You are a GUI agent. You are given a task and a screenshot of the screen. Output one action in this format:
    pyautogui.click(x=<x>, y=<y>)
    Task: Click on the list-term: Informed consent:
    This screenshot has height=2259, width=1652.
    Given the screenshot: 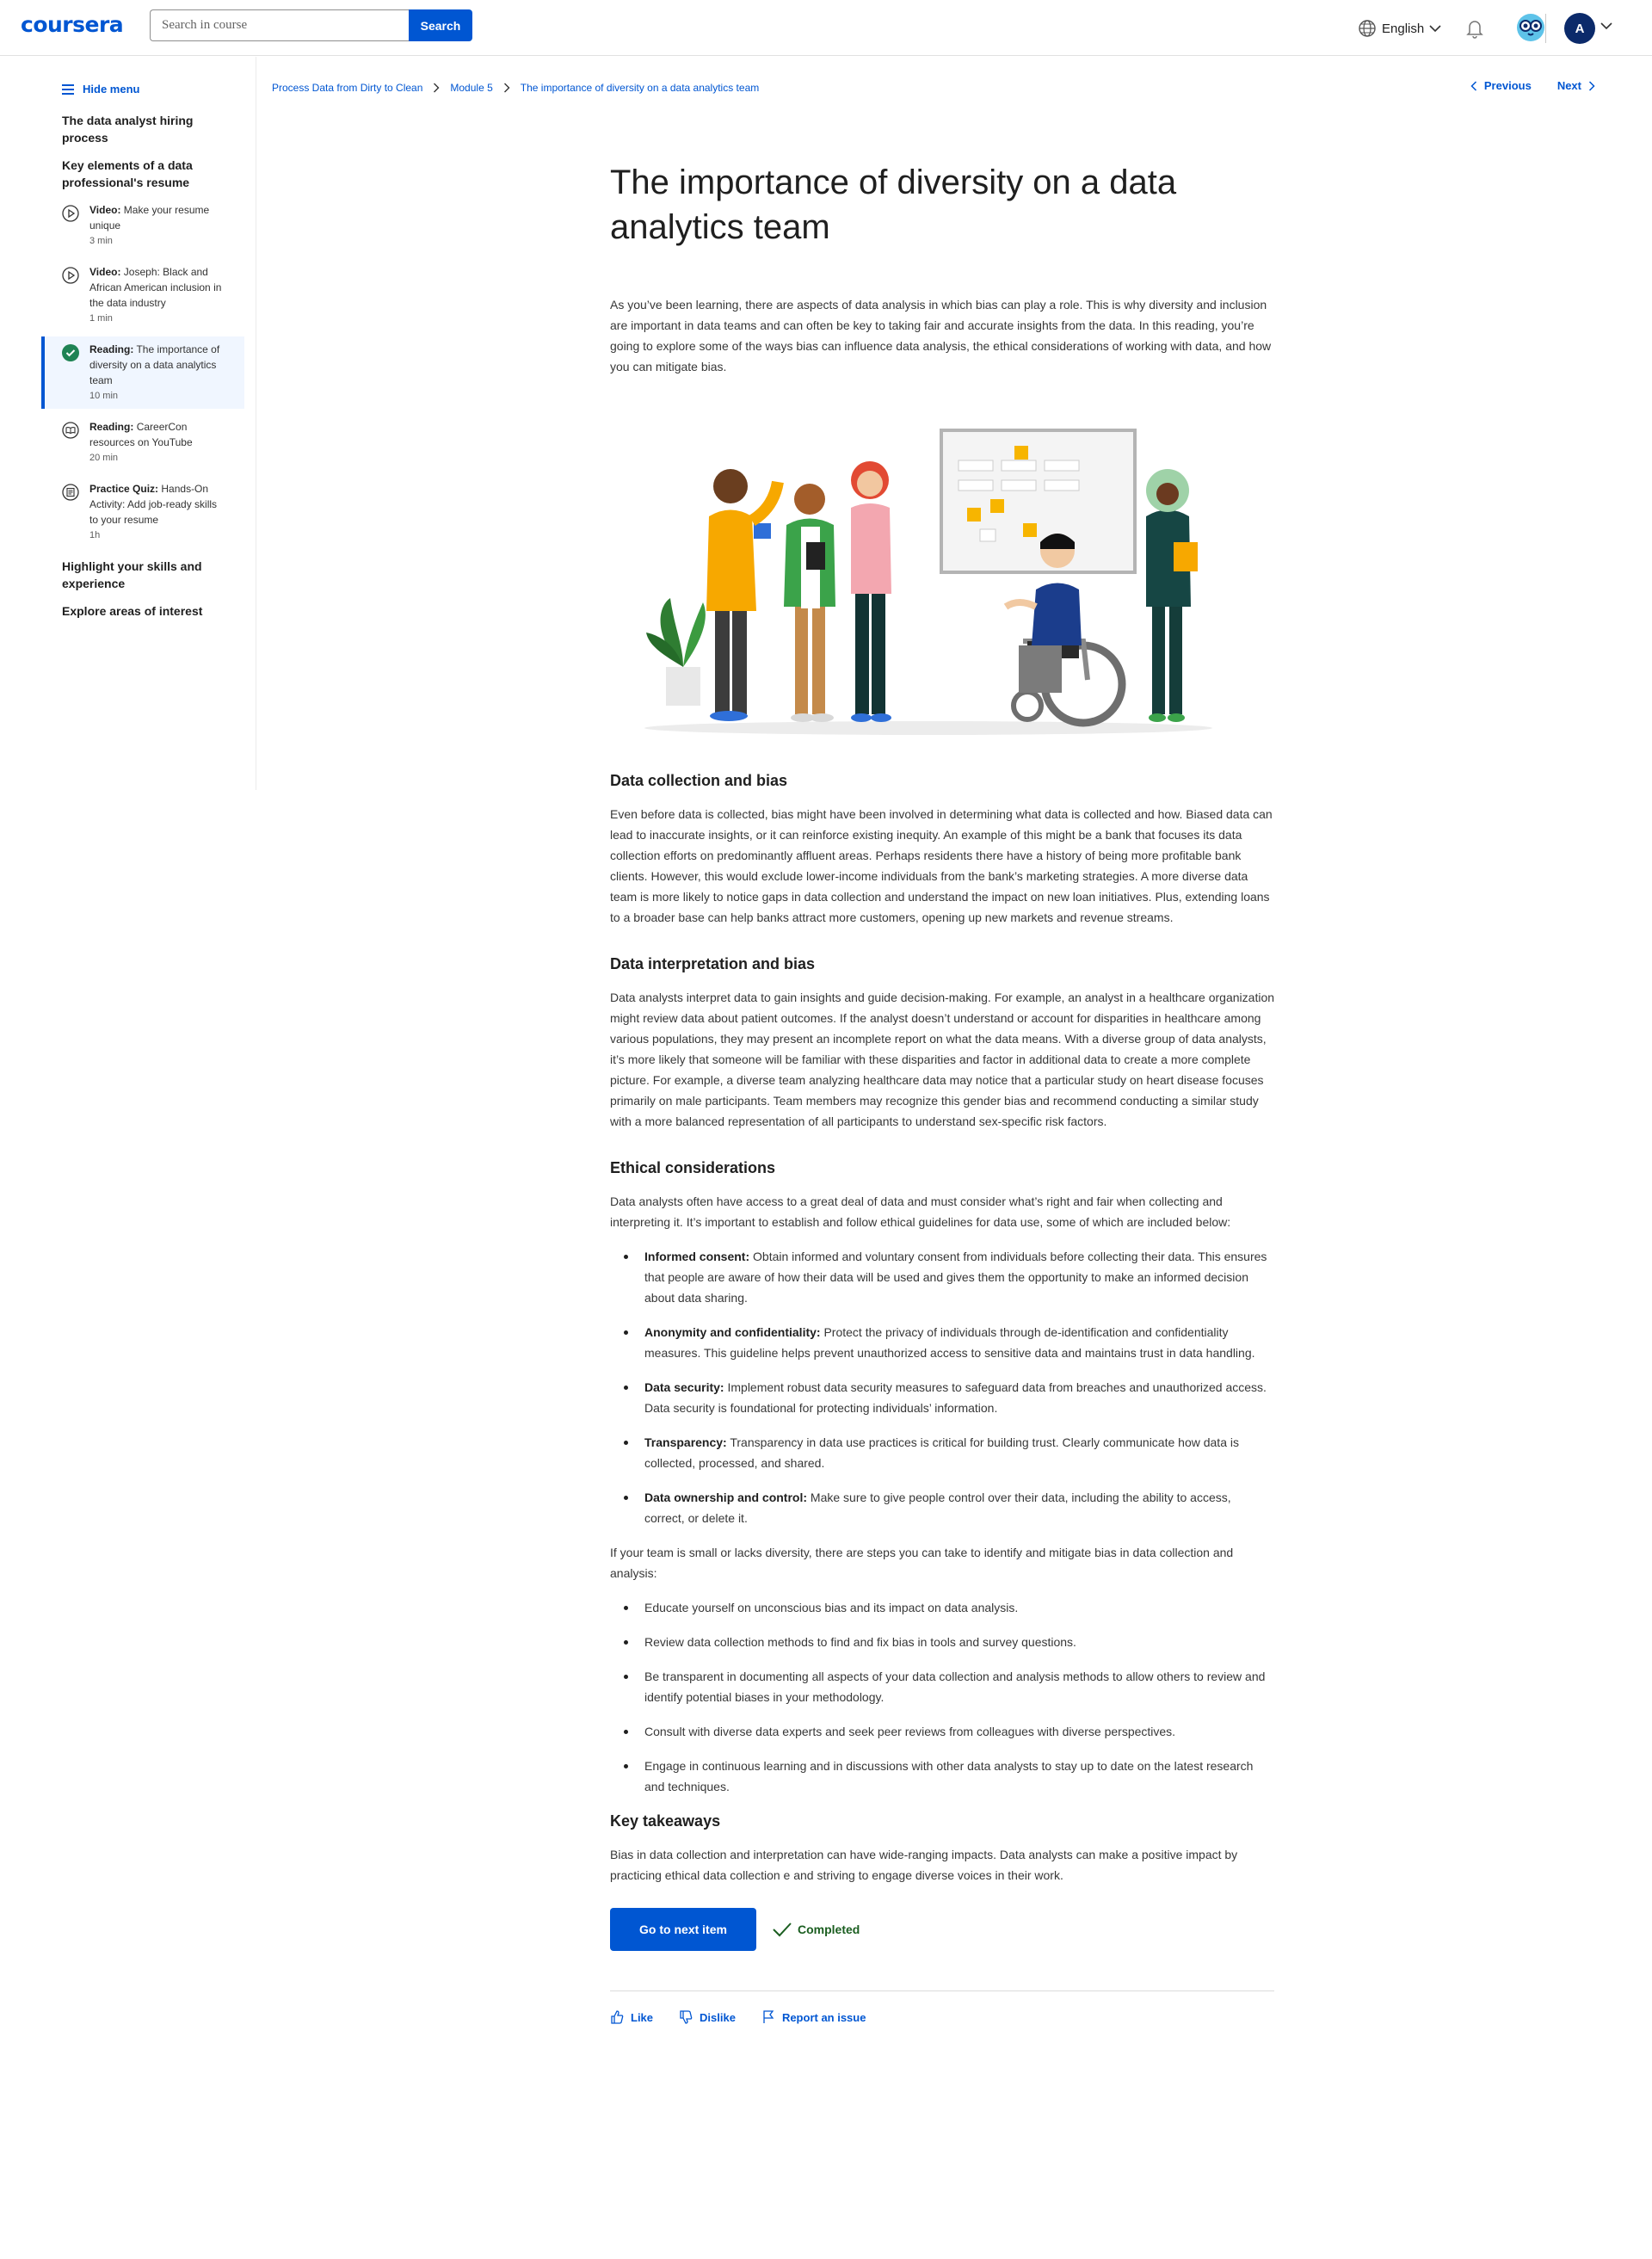 What is the action you would take?
    pyautogui.click(x=697, y=1257)
    